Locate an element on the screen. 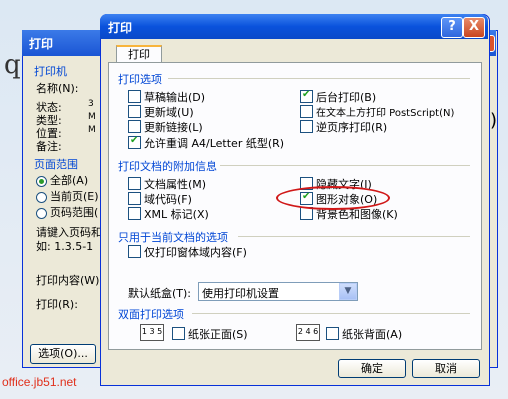  printer-type-value: M is located at coordinates (92, 117).